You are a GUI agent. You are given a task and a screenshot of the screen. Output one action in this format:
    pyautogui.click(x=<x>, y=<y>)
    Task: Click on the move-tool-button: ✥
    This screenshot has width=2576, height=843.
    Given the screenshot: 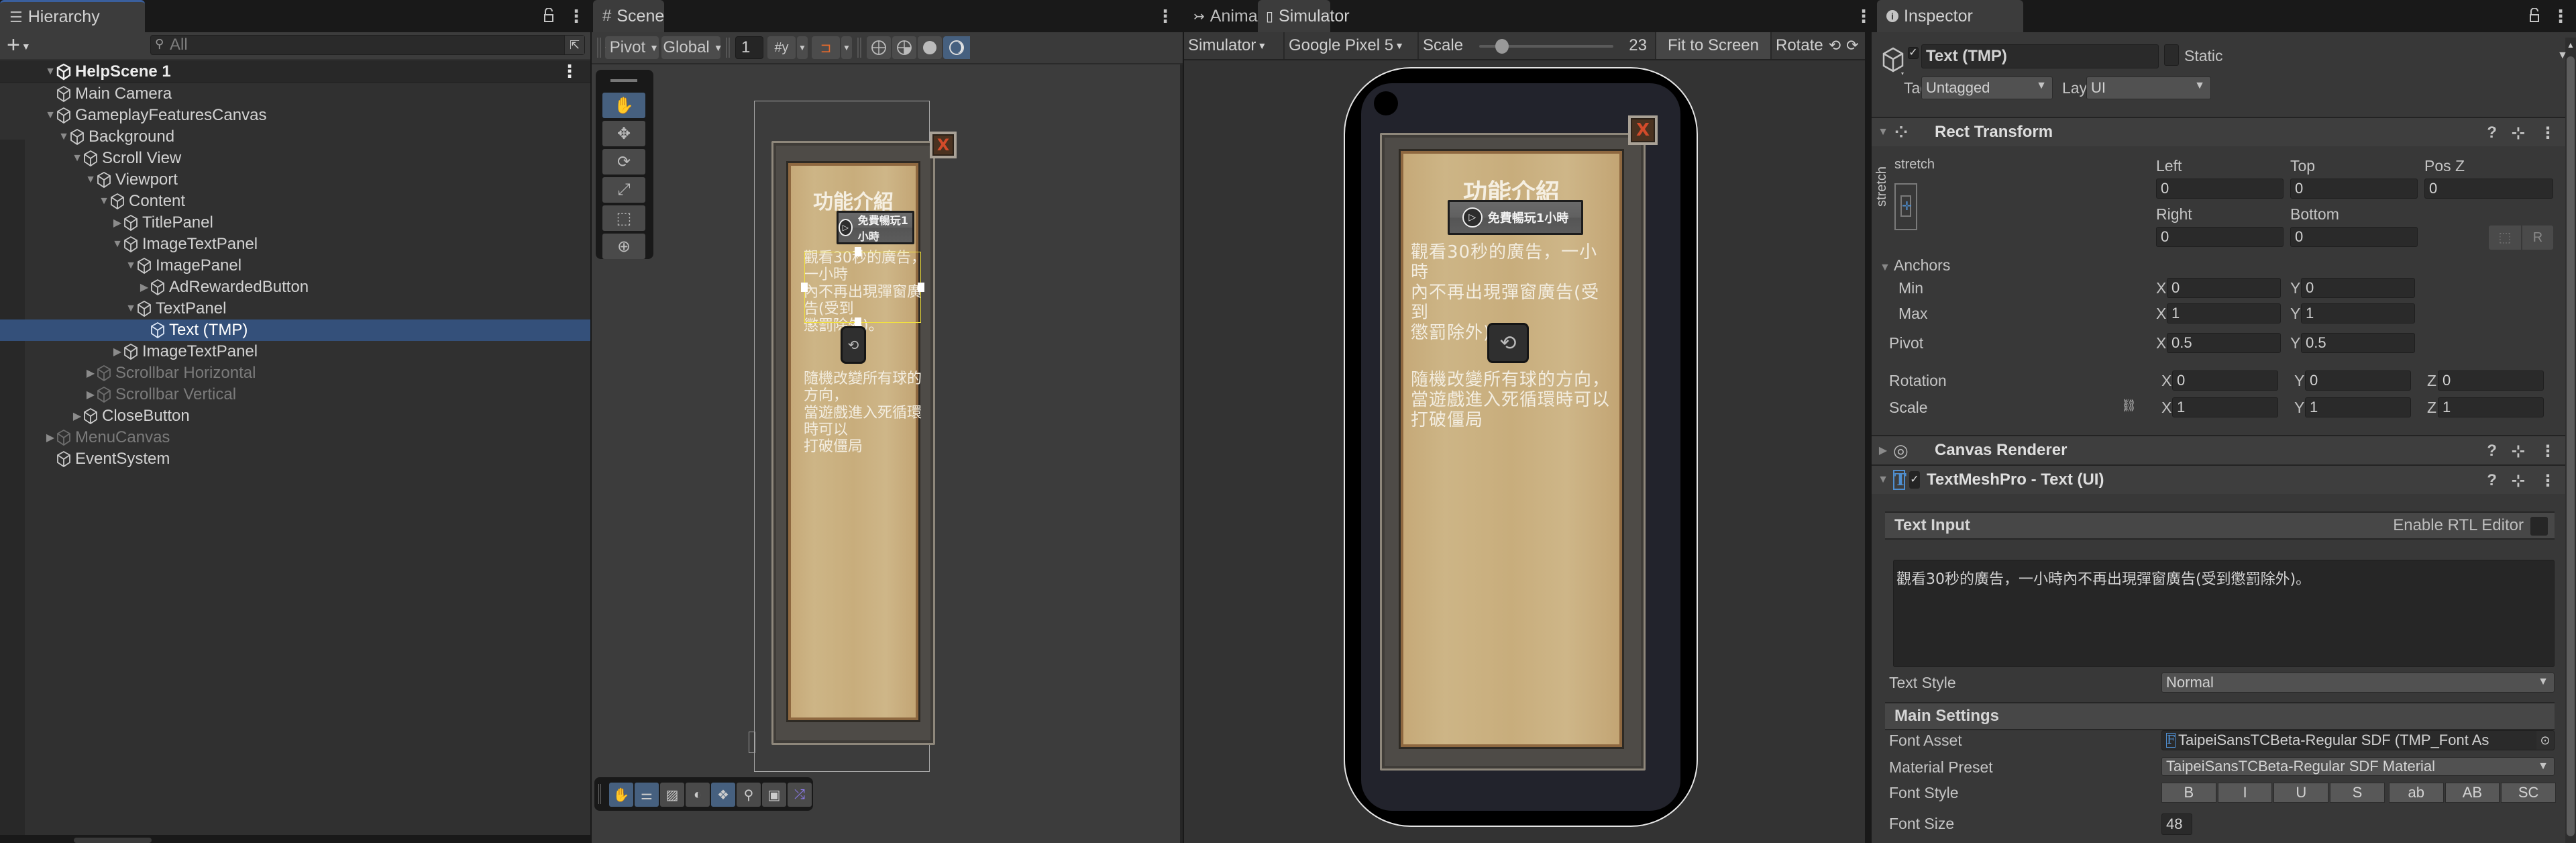 What is the action you would take?
    pyautogui.click(x=623, y=134)
    